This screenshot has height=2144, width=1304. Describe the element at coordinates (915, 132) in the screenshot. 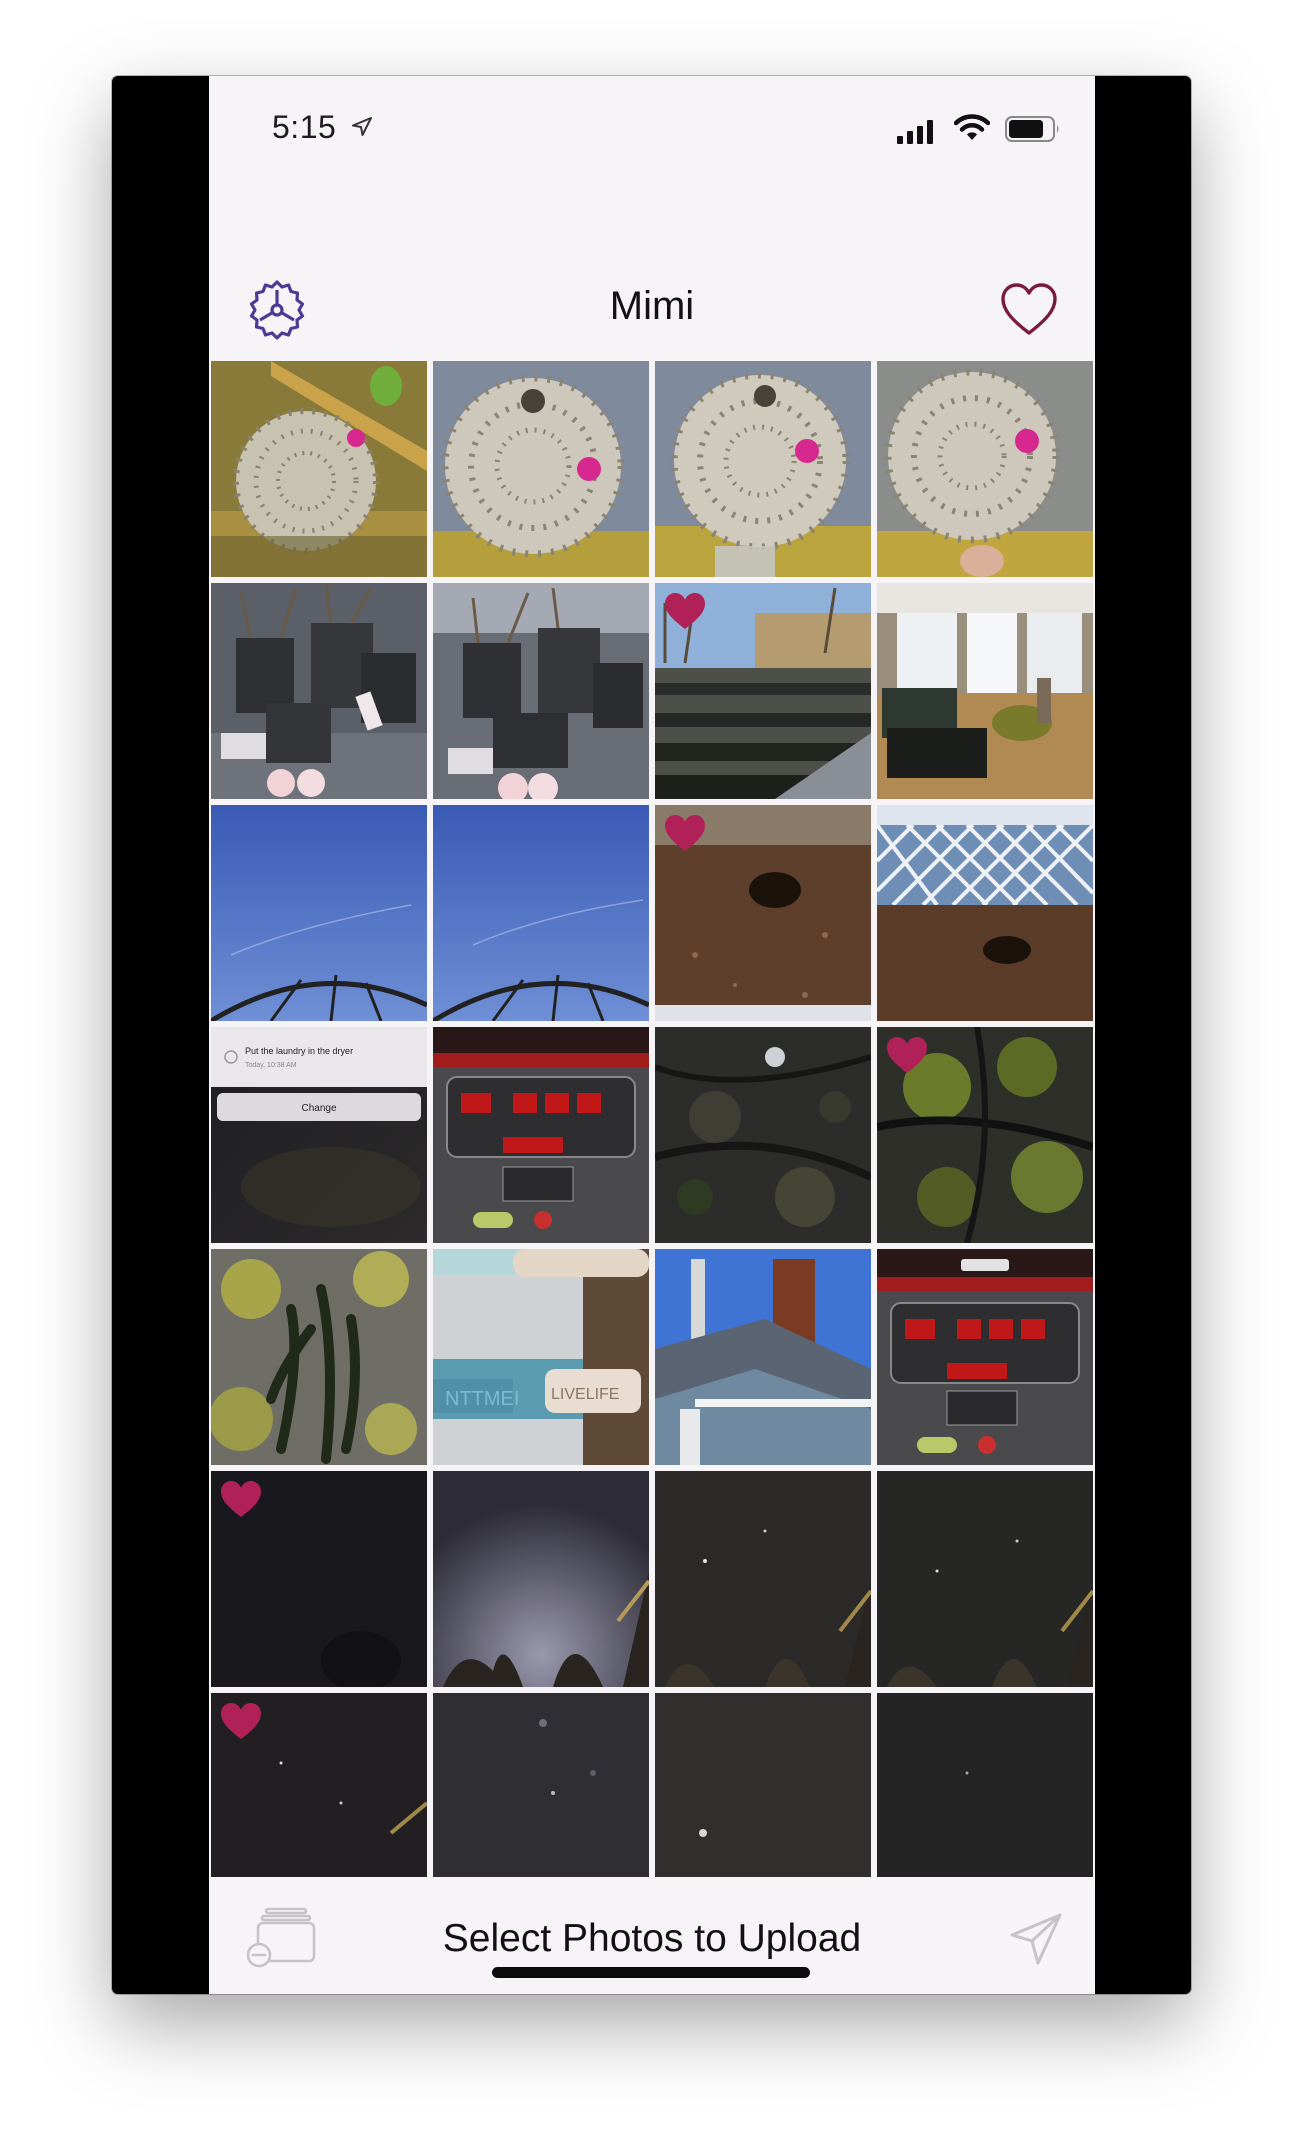

I see `cellular-signal-icon` at that location.